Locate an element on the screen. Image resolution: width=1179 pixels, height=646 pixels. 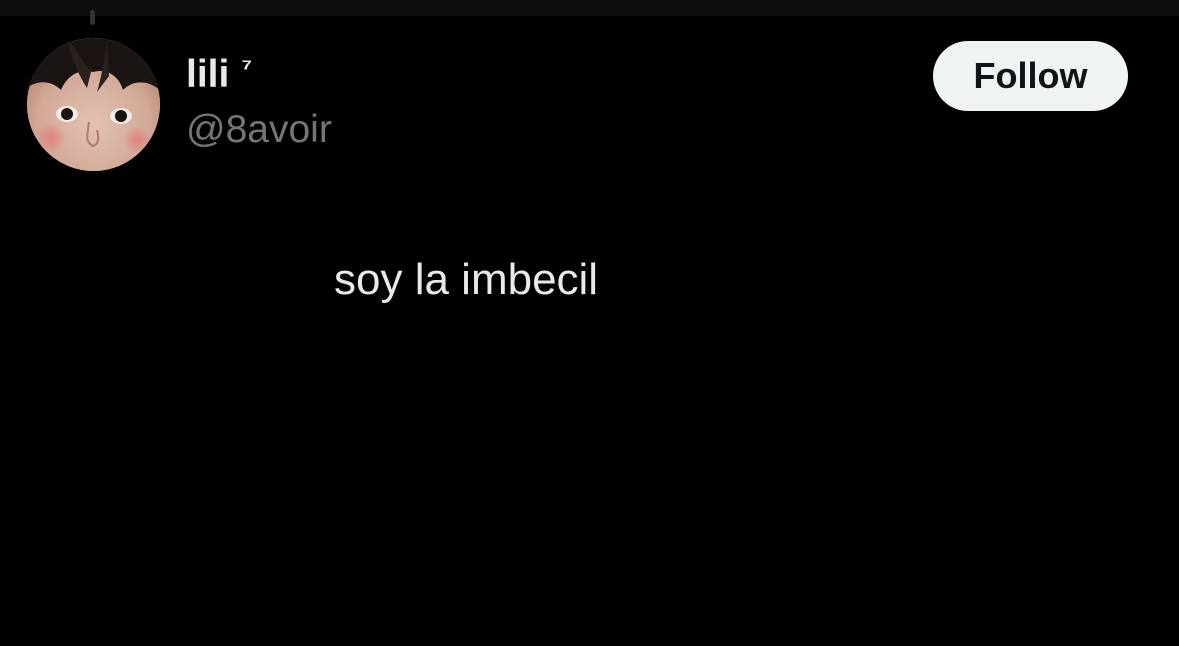
author-badge: ⁷ is located at coordinates (247, 67).